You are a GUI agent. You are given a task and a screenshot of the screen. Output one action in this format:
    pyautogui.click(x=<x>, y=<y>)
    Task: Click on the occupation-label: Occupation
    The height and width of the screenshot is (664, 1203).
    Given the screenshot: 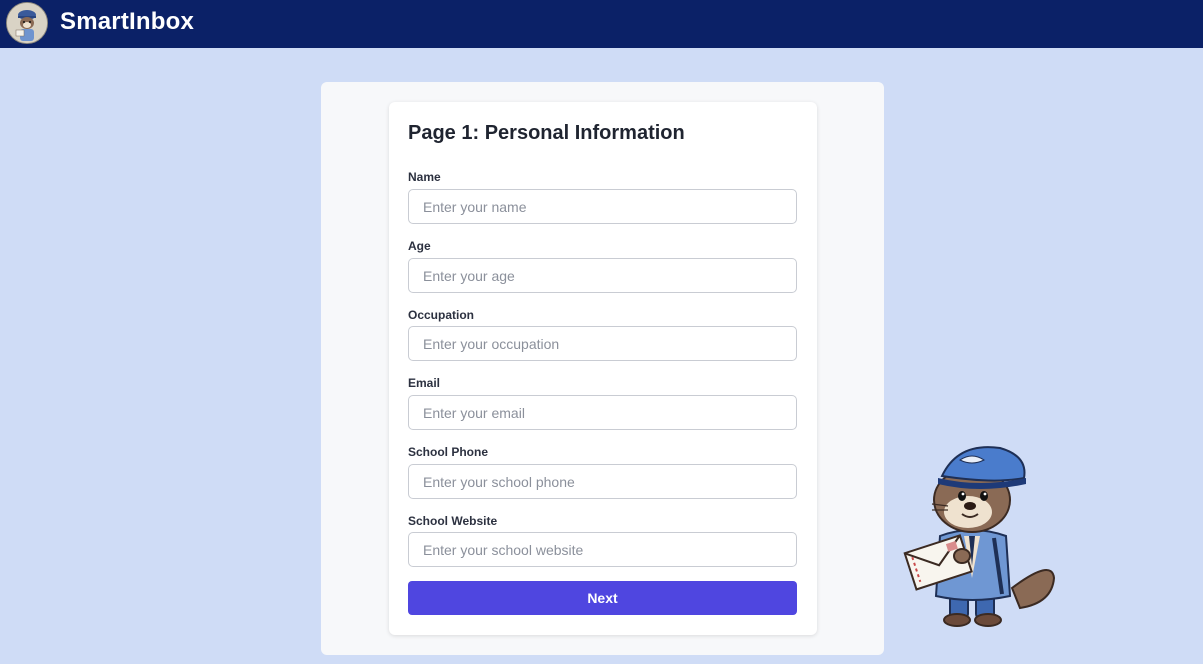 What is the action you would take?
    pyautogui.click(x=441, y=315)
    